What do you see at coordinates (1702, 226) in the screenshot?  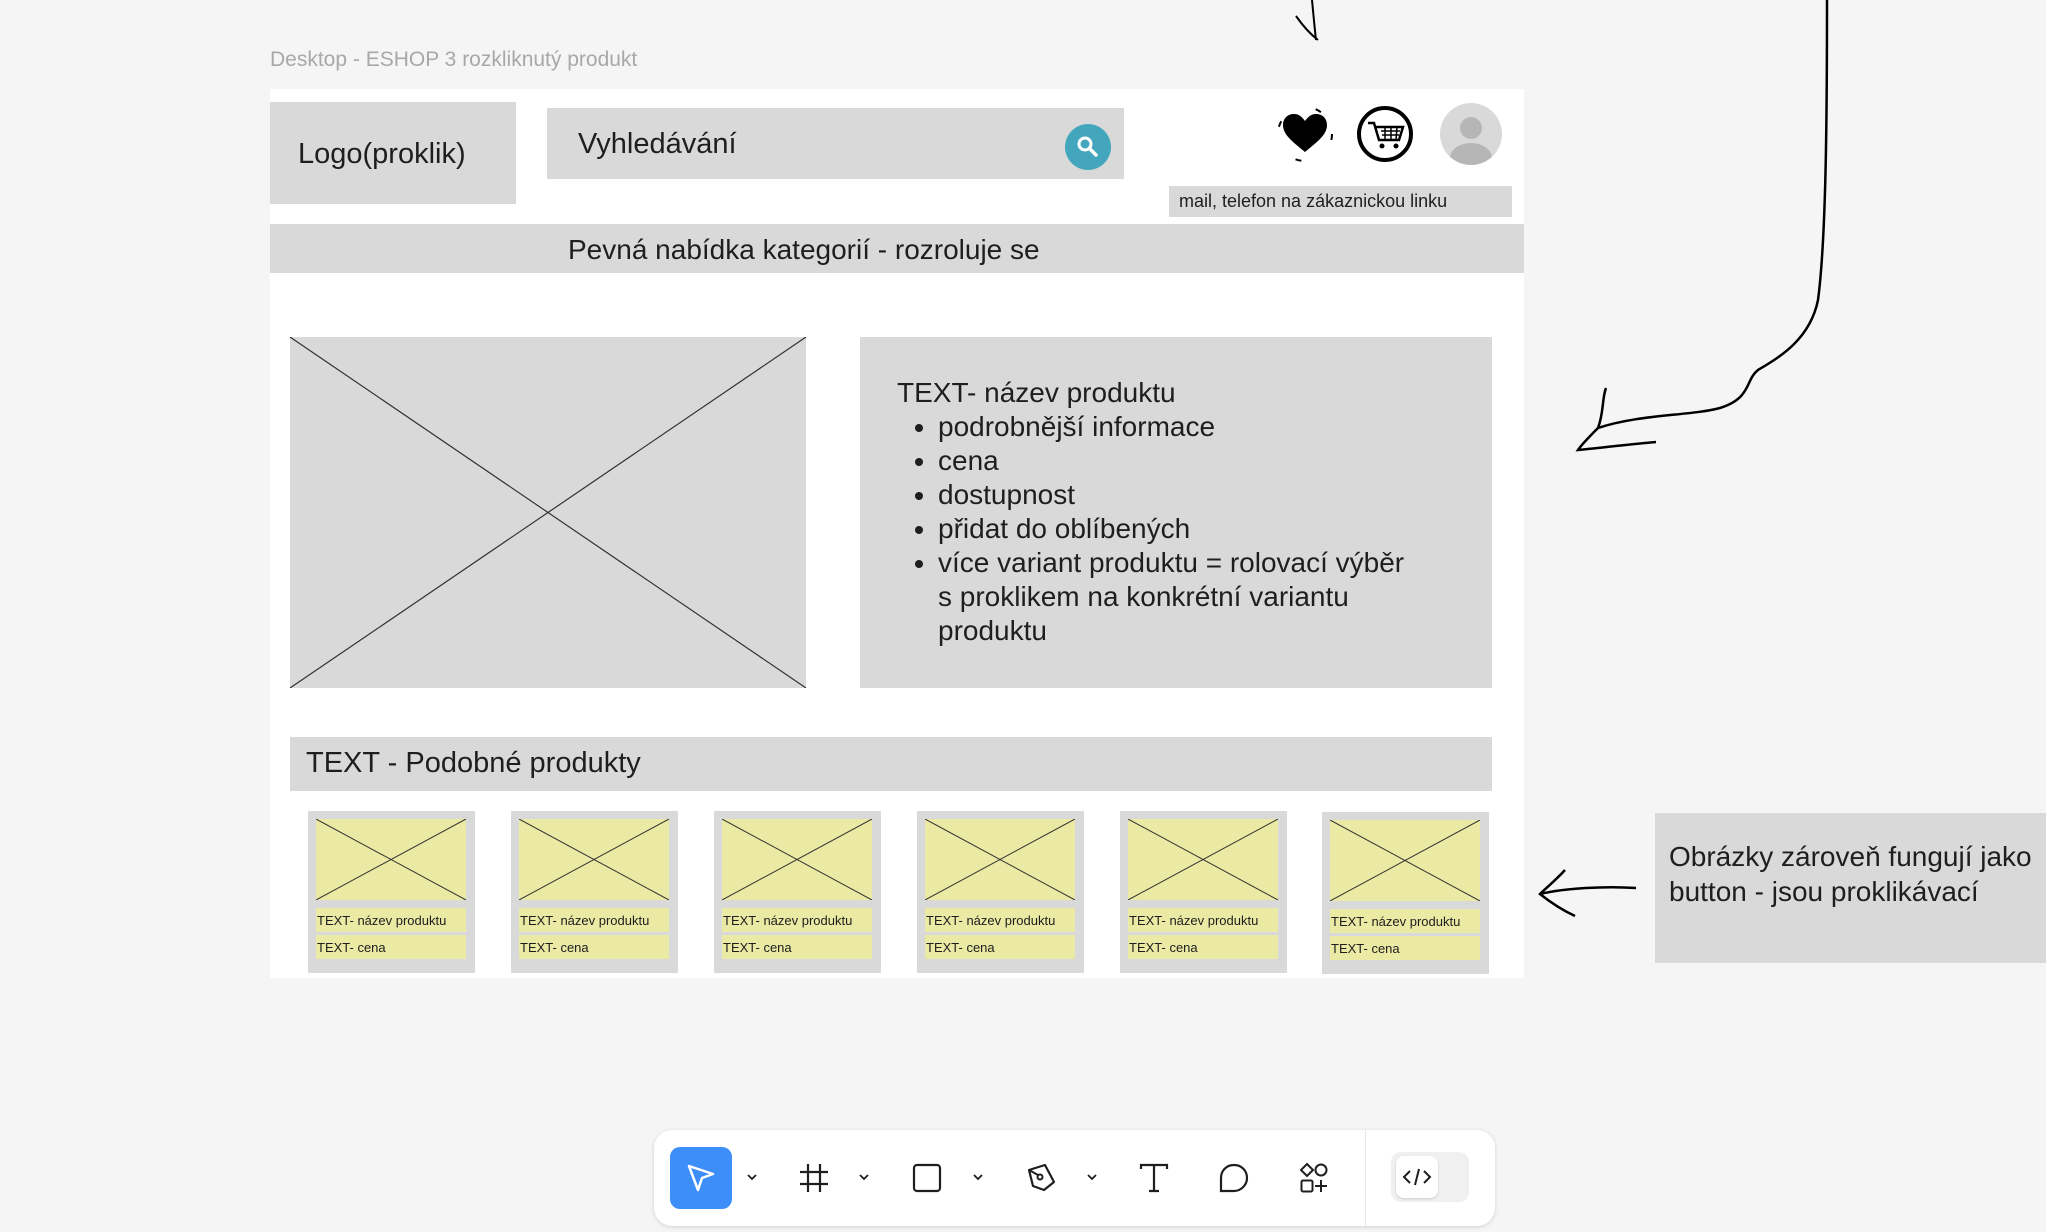 I see `annotation-arrow-curve` at bounding box center [1702, 226].